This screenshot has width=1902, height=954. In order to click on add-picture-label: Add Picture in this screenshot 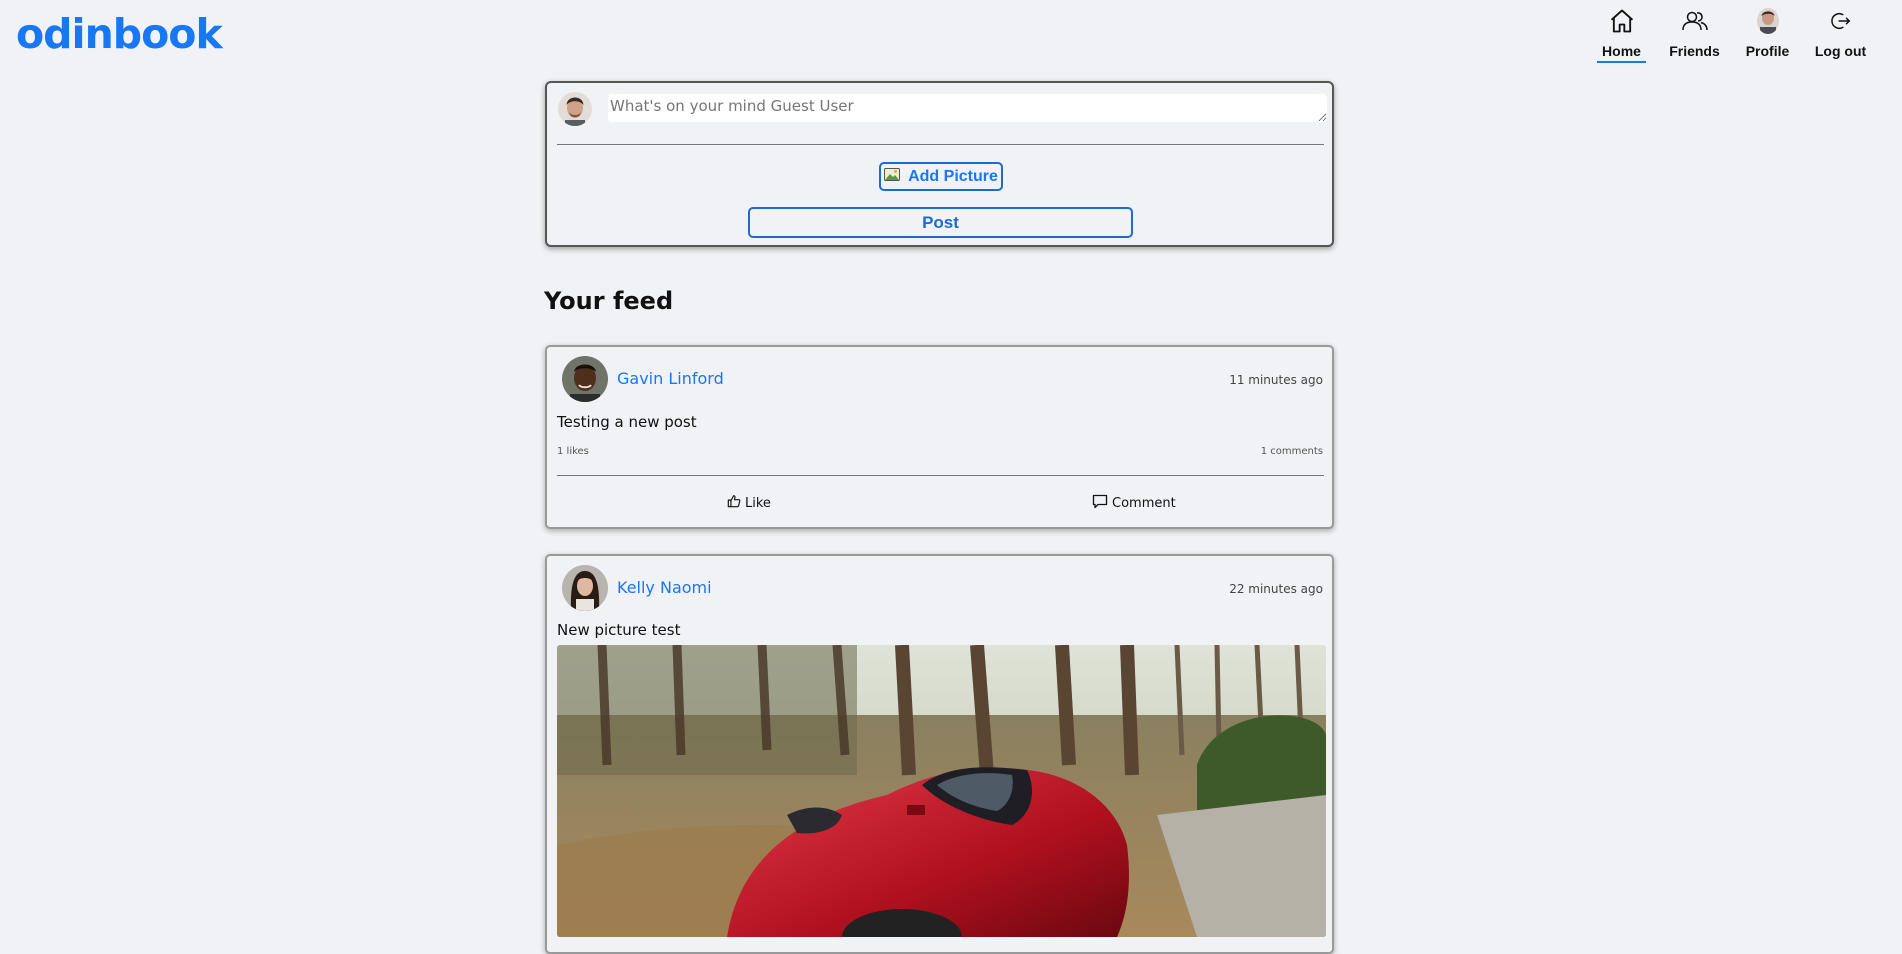, I will do `click(953, 176)`.